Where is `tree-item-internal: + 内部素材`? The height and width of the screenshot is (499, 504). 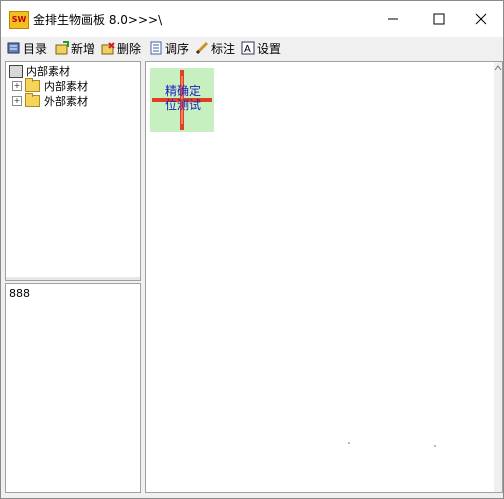 tree-item-internal: + 内部素材 is located at coordinates (50, 85).